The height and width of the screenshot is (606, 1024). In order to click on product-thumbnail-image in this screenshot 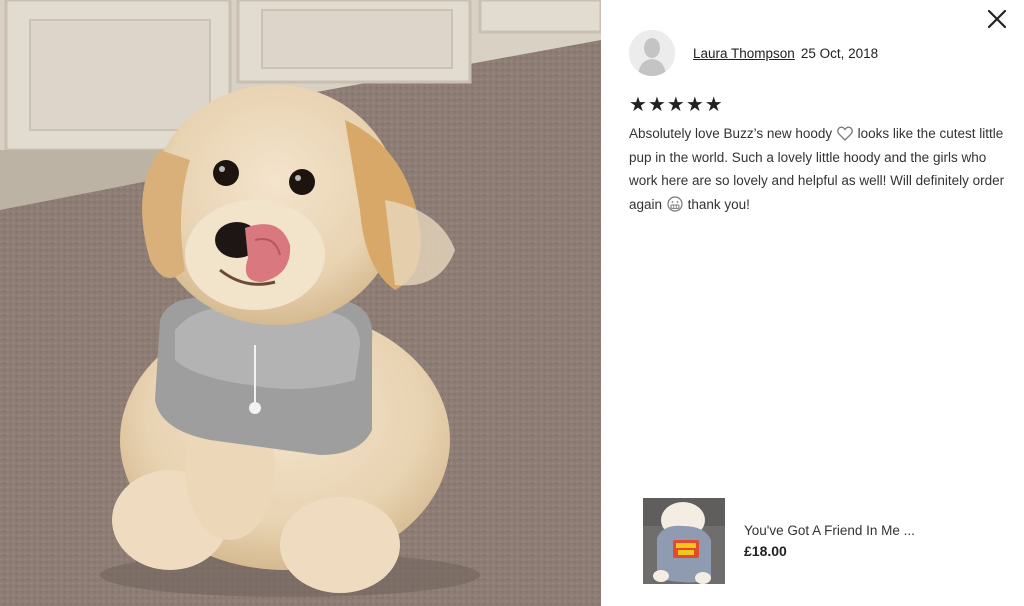, I will do `click(684, 541)`.